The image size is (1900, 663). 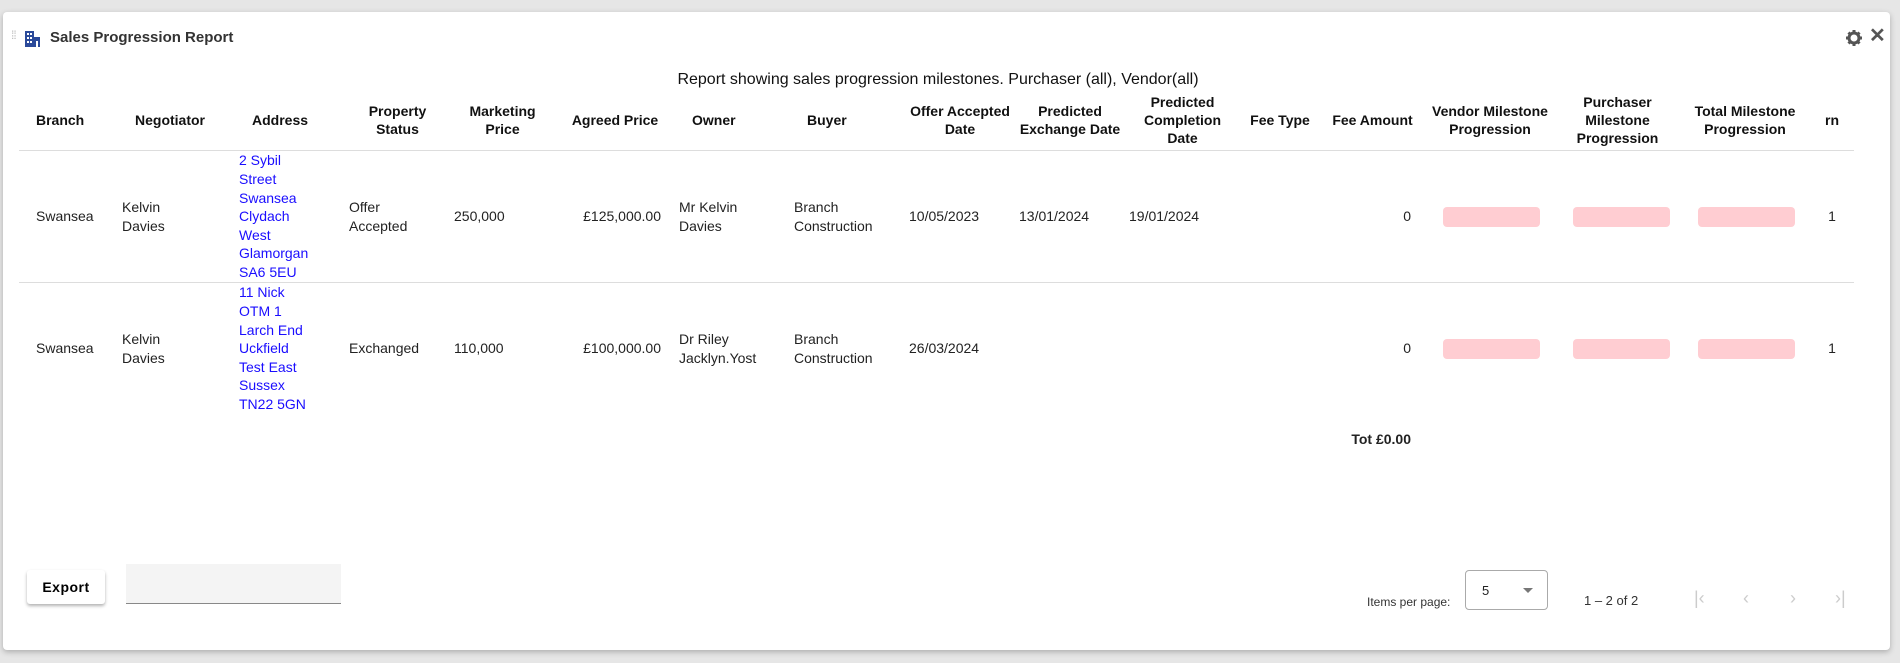 I want to click on marketing-price-cell: 110,000, so click(x=479, y=348).